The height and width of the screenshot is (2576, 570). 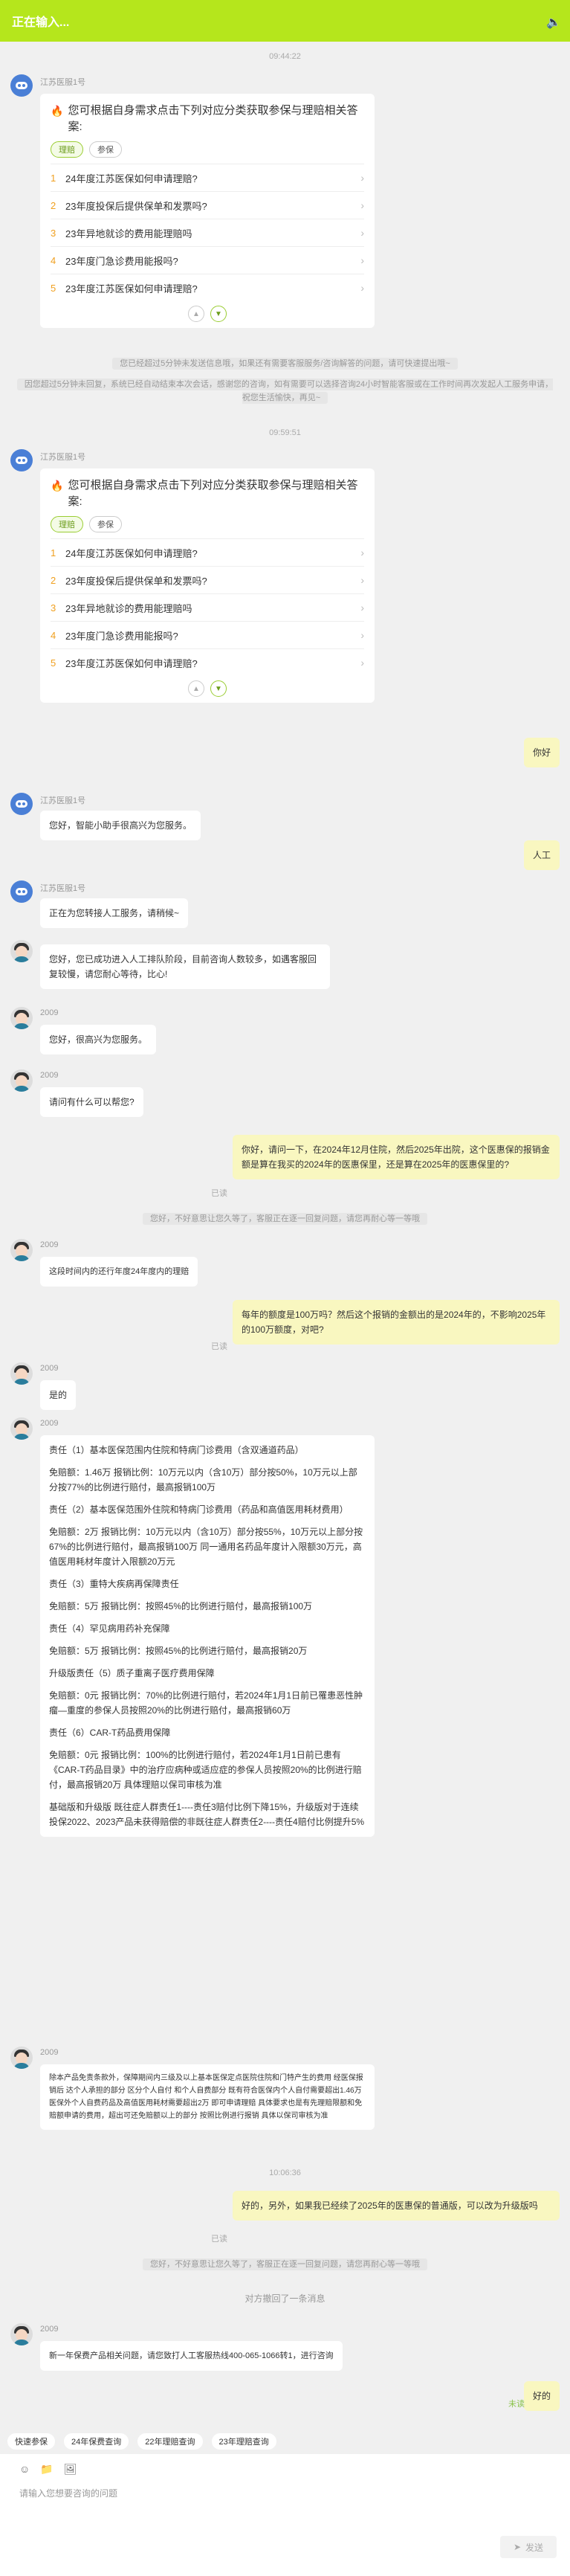 I want to click on quick-actions: 快速参保 24年保费查询 22年理赔查询 23年理赔查询, so click(x=285, y=2441).